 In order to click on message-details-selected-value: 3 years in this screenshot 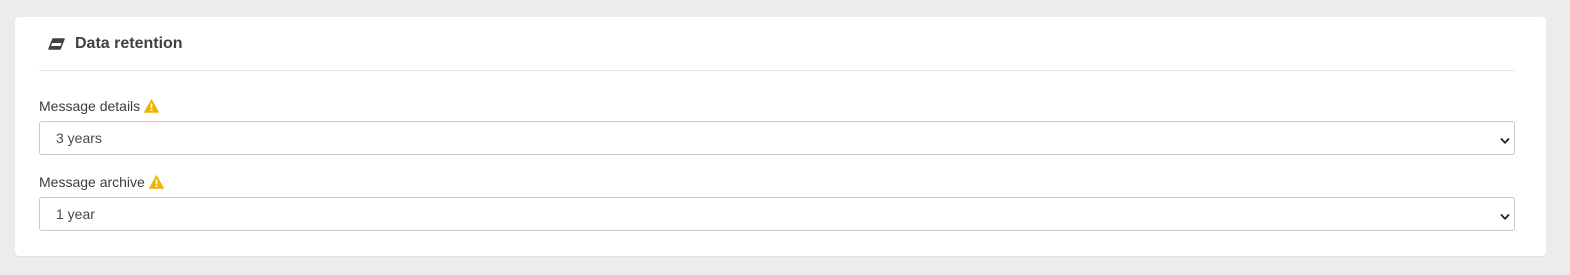, I will do `click(79, 138)`.